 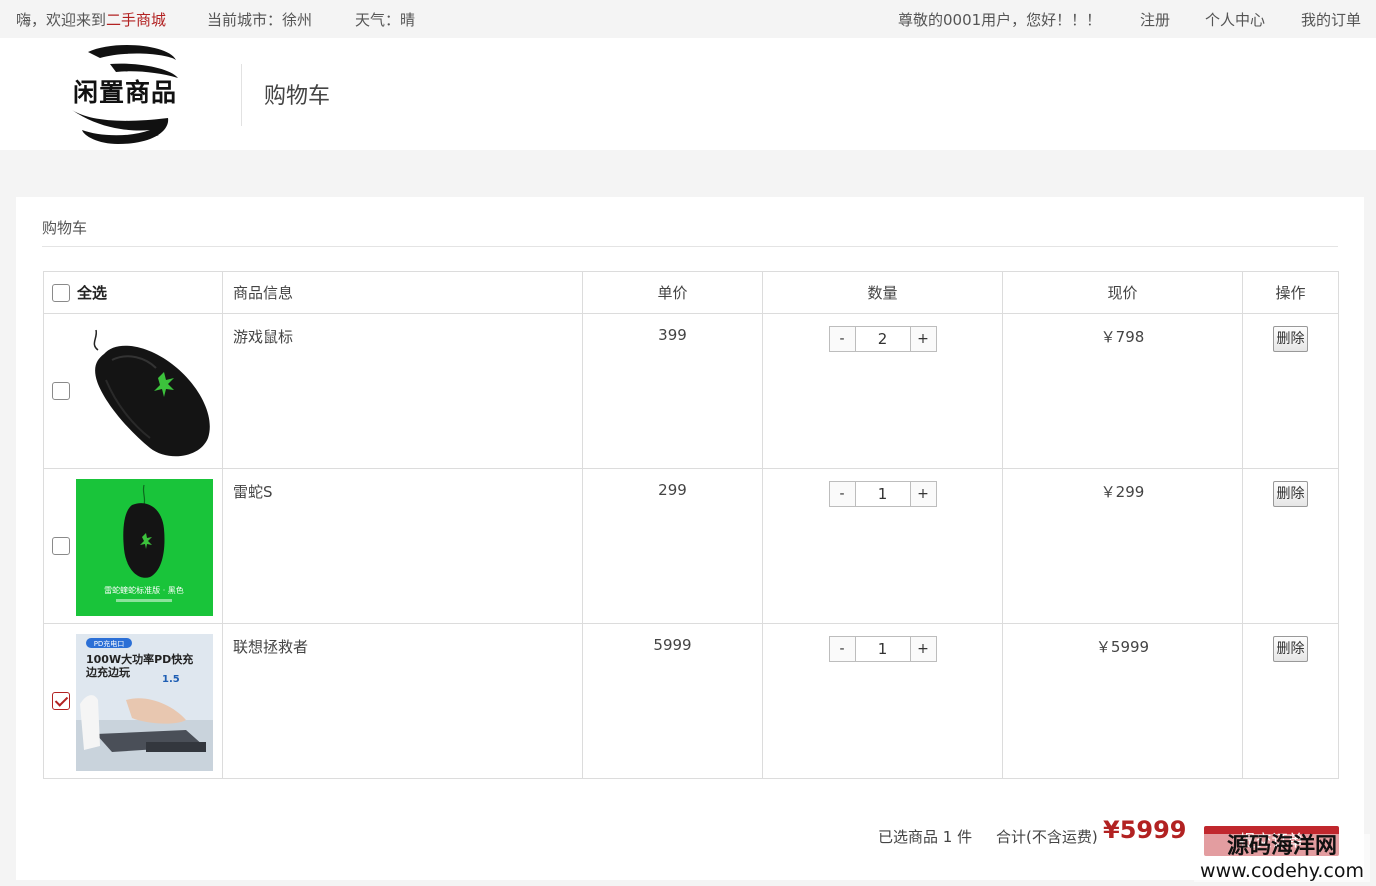 What do you see at coordinates (260, 20) in the screenshot?
I see `current-city: 当前城市：徐州` at bounding box center [260, 20].